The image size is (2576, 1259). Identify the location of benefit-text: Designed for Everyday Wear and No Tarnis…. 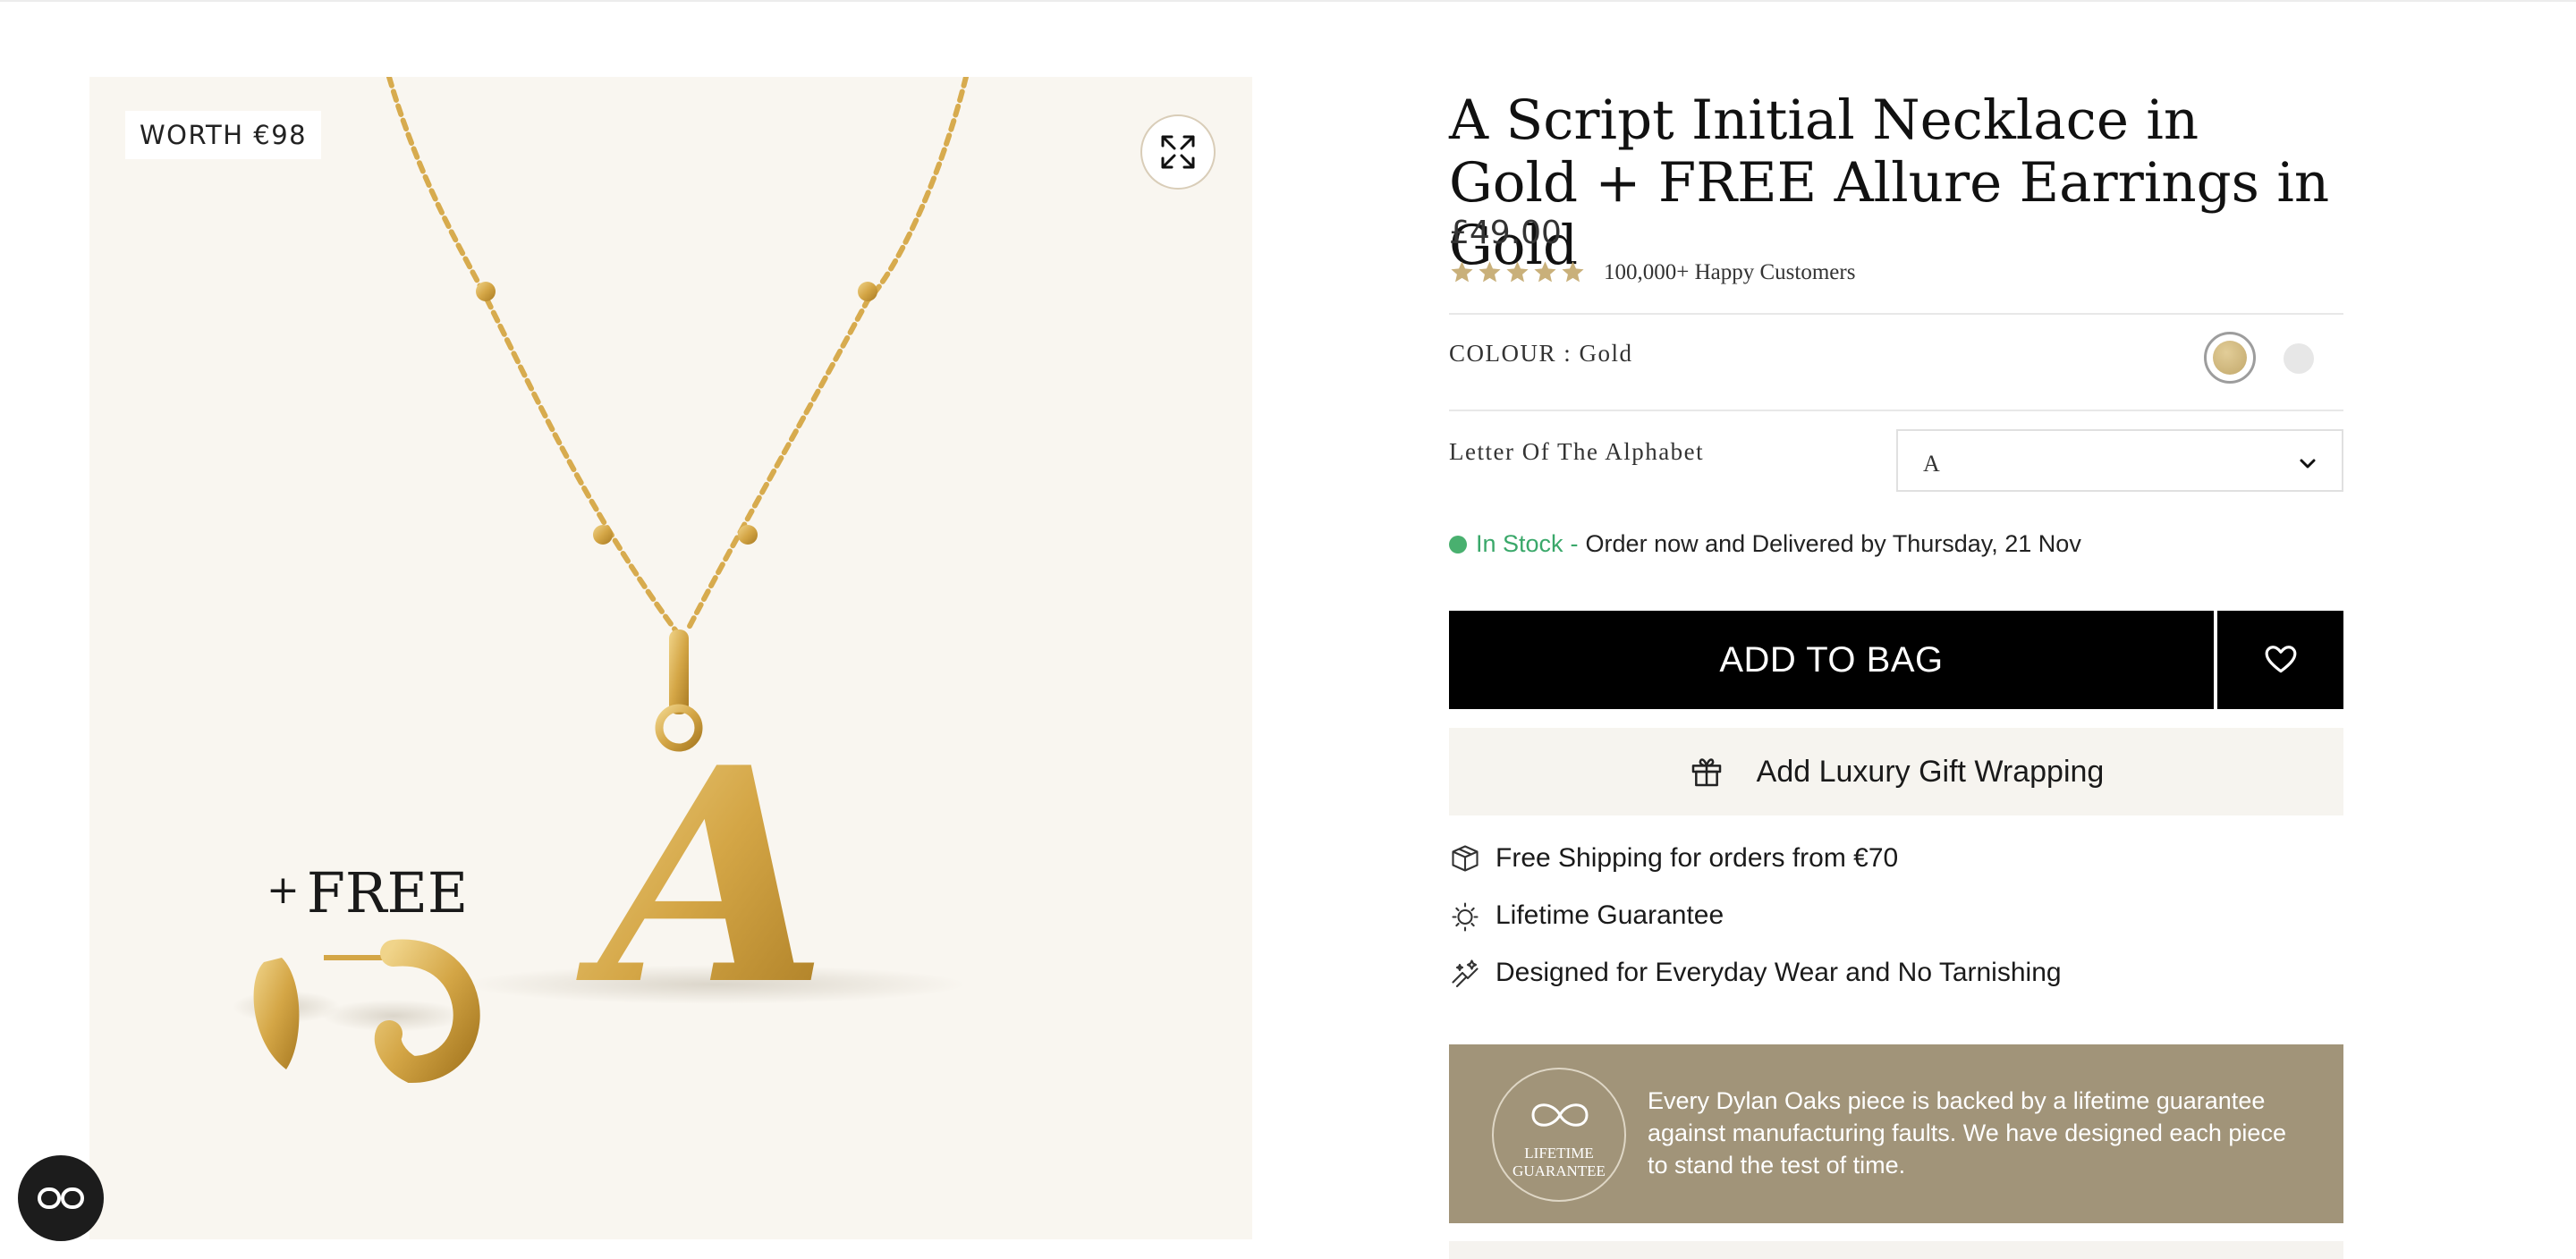
(1779, 972).